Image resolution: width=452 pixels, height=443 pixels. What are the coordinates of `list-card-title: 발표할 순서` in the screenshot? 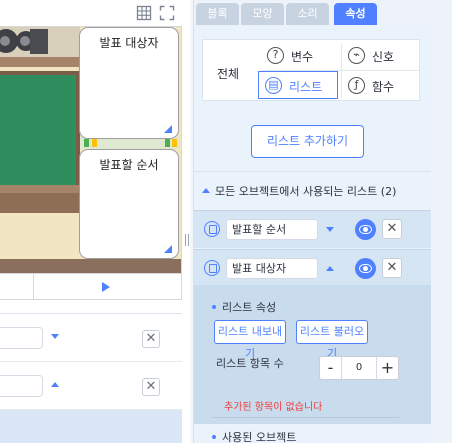 It's located at (129, 165).